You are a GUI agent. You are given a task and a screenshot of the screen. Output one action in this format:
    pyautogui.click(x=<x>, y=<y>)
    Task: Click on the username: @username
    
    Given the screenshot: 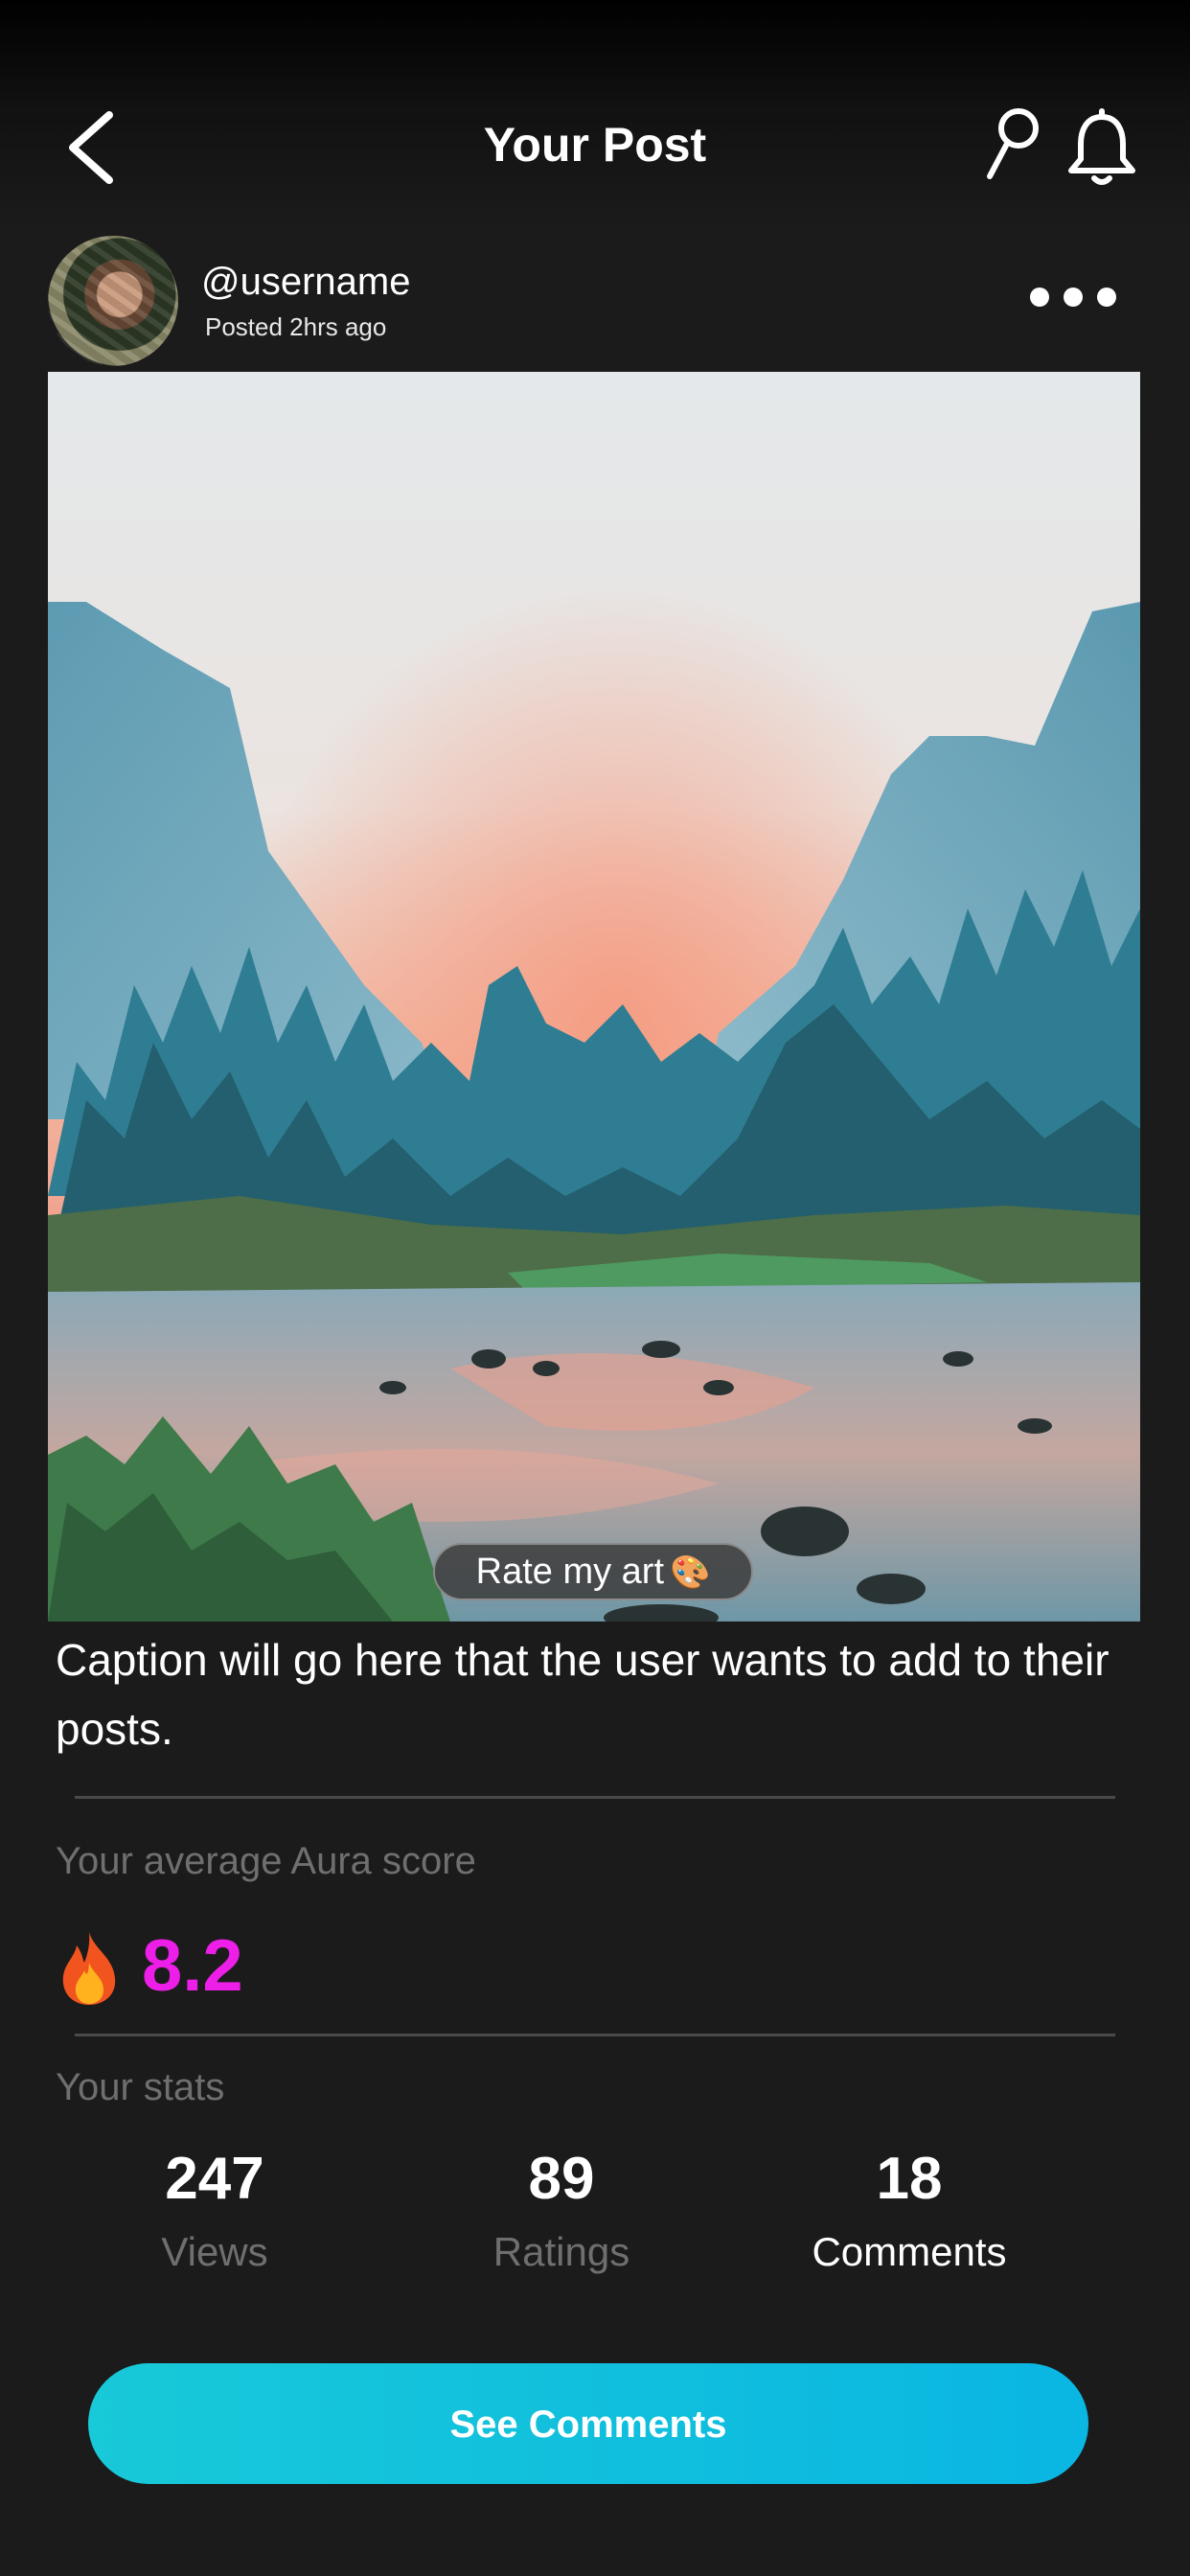 What is the action you would take?
    pyautogui.click(x=305, y=282)
    